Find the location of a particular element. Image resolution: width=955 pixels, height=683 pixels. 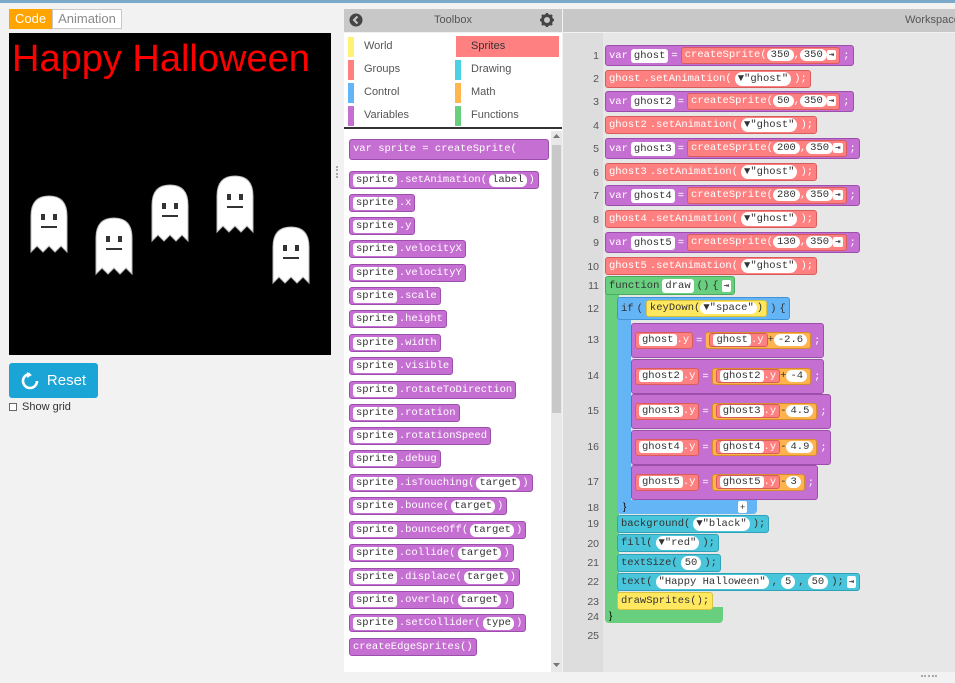

math-expression: ghost3 .y -4.5 is located at coordinates (764, 411).